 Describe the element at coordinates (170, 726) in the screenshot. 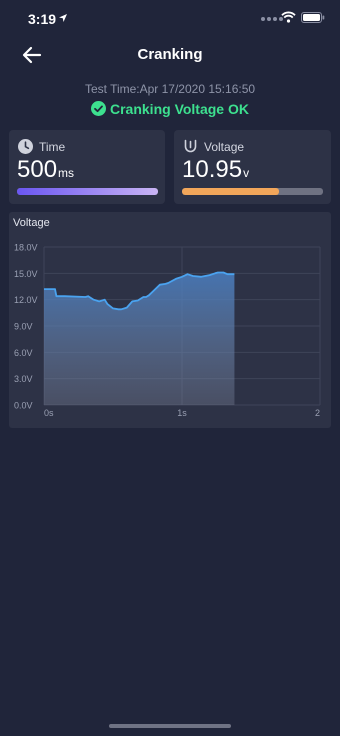

I see `home-indicator` at that location.